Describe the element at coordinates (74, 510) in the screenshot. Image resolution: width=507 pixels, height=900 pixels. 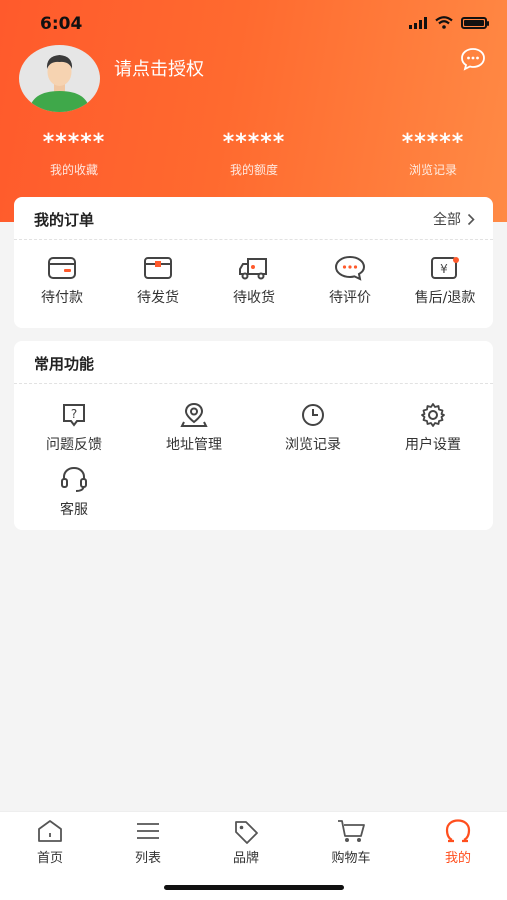
I see `feature-label: 客服` at that location.